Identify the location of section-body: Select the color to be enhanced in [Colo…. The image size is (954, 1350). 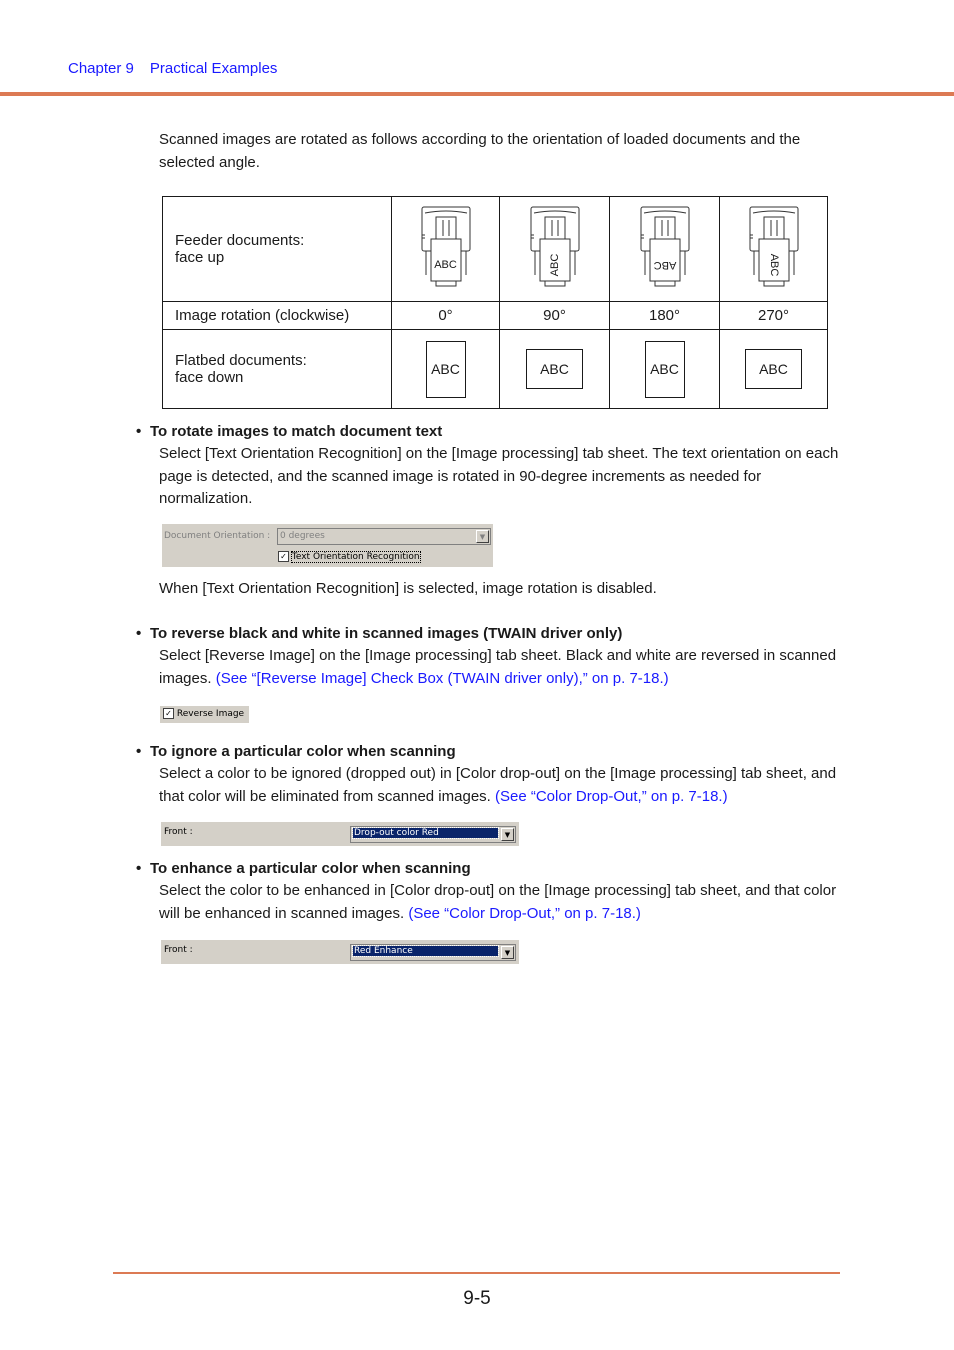
(498, 902).